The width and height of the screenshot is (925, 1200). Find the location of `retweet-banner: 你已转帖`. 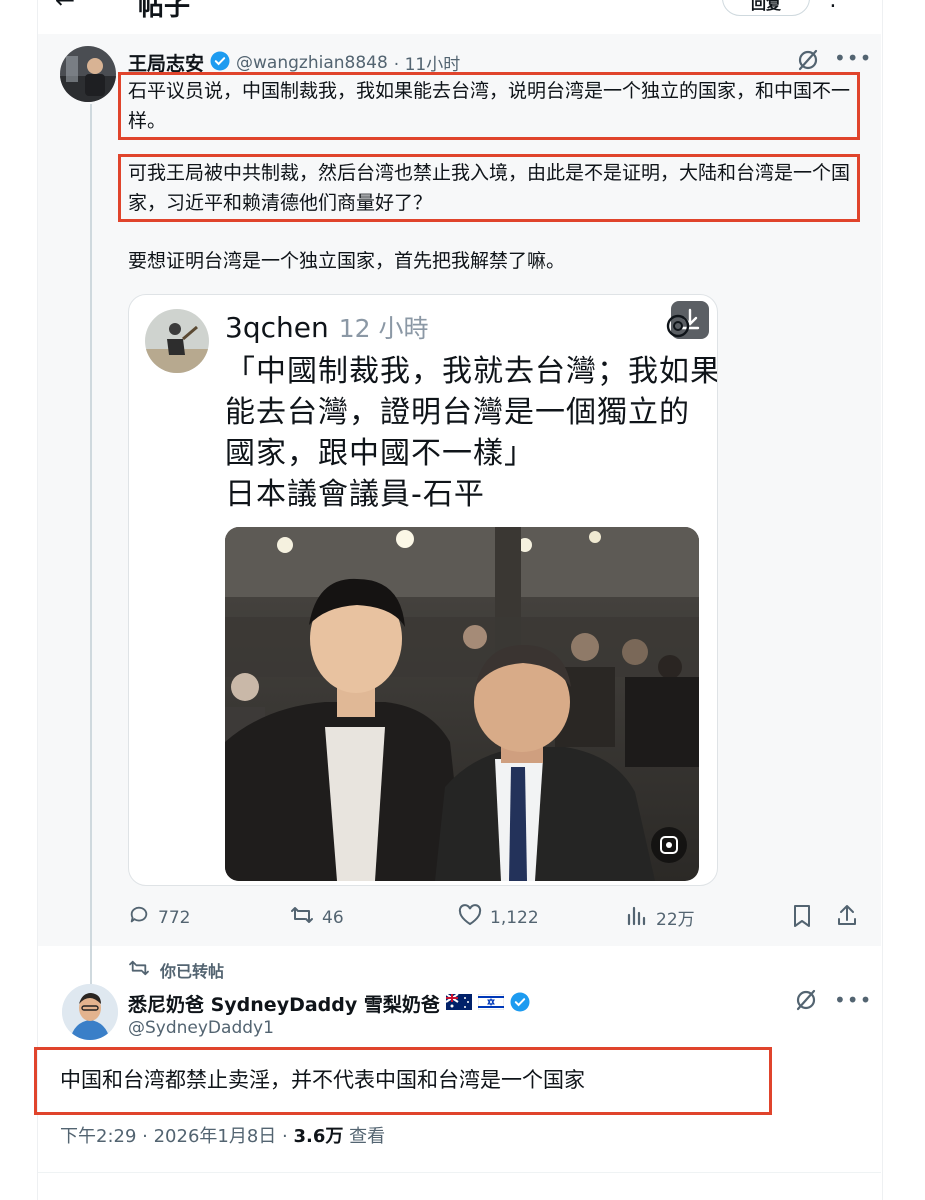

retweet-banner: 你已转帖 is located at coordinates (176, 970).